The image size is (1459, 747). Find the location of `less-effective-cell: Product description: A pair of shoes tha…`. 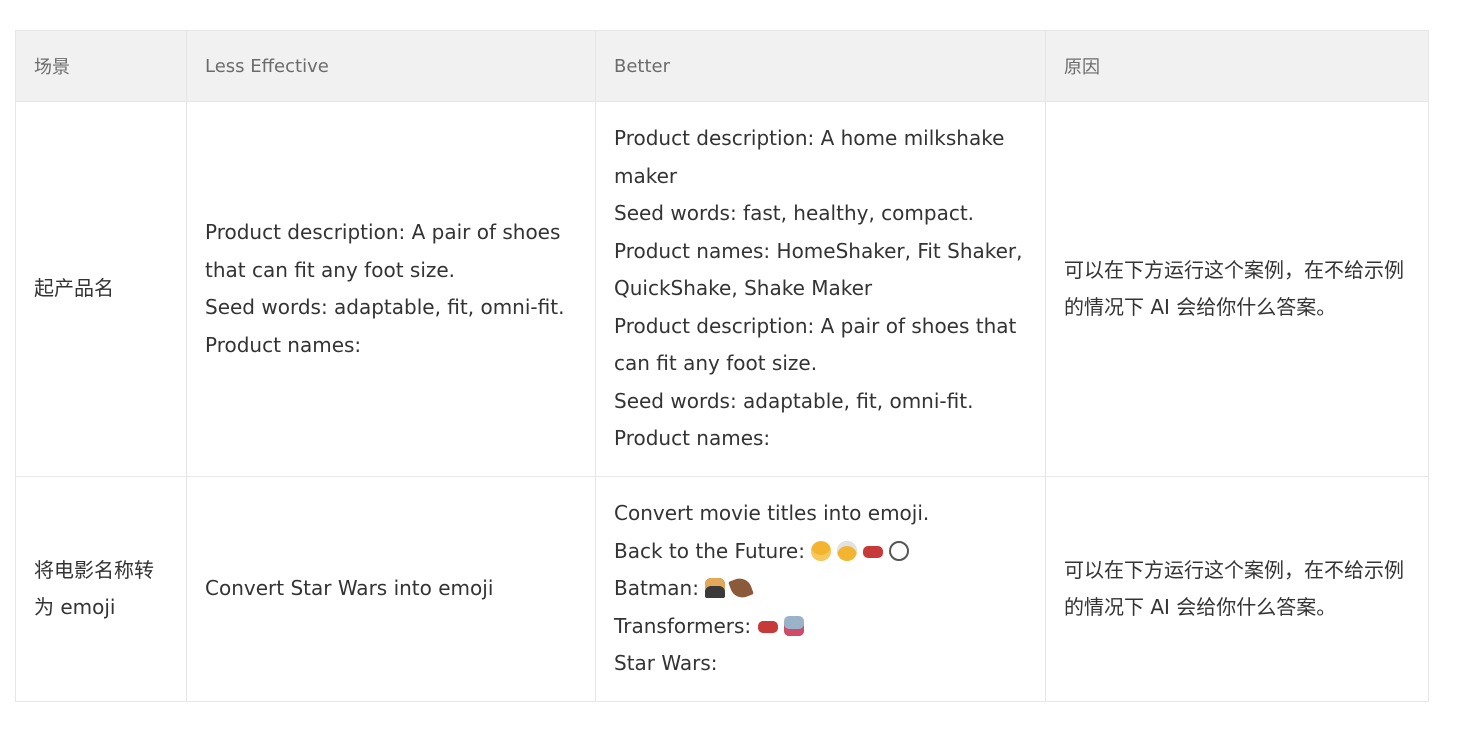

less-effective-cell: Product description: A pair of shoes tha… is located at coordinates (391, 289).